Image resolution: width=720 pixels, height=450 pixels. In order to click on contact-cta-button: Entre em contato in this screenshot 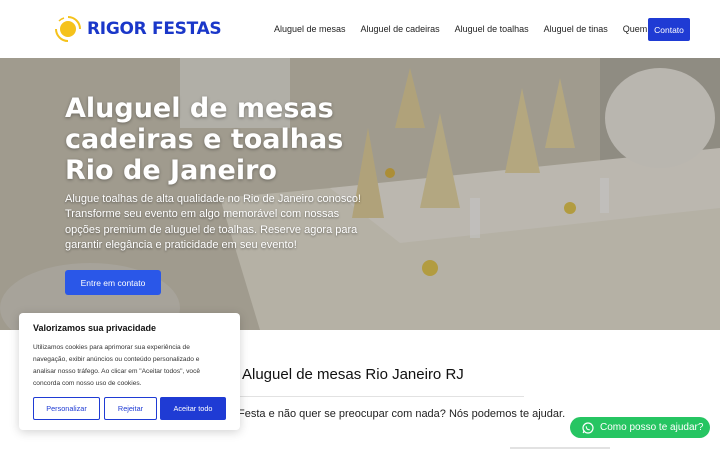, I will do `click(113, 282)`.